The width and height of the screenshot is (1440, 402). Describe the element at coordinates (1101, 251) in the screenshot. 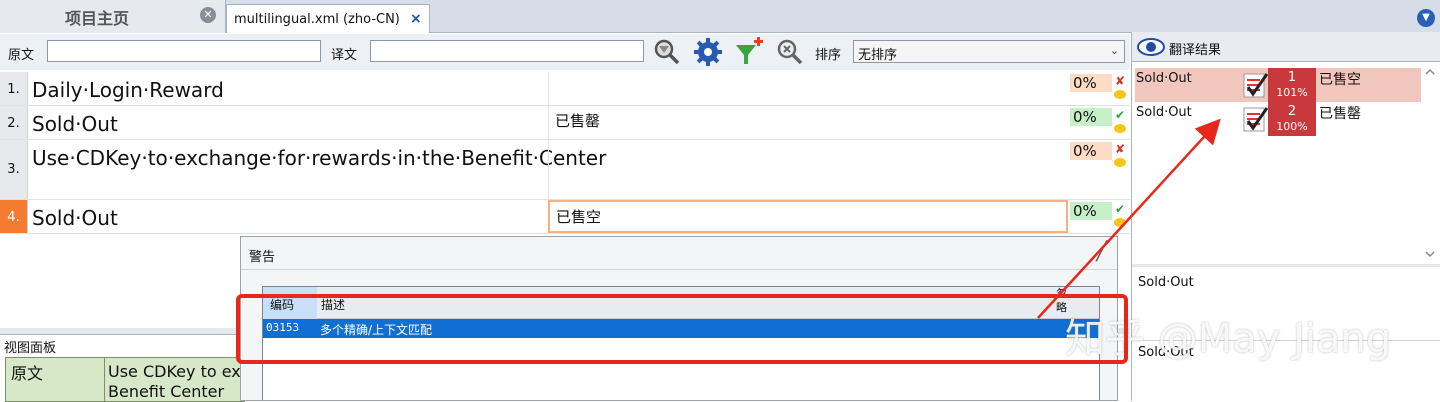

I see `close-icon: ╱` at that location.